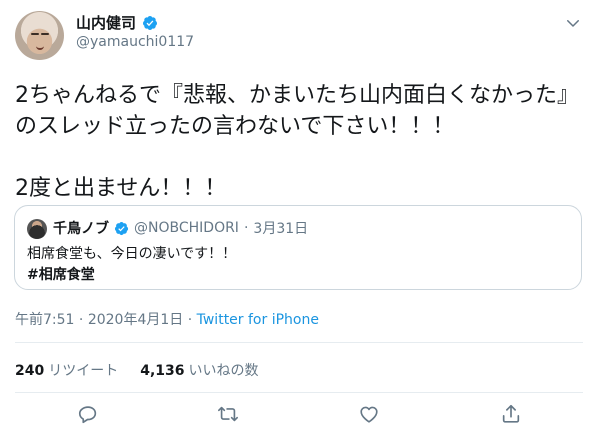 This screenshot has height=440, width=598. What do you see at coordinates (37, 229) in the screenshot?
I see `quoted-avatar` at bounding box center [37, 229].